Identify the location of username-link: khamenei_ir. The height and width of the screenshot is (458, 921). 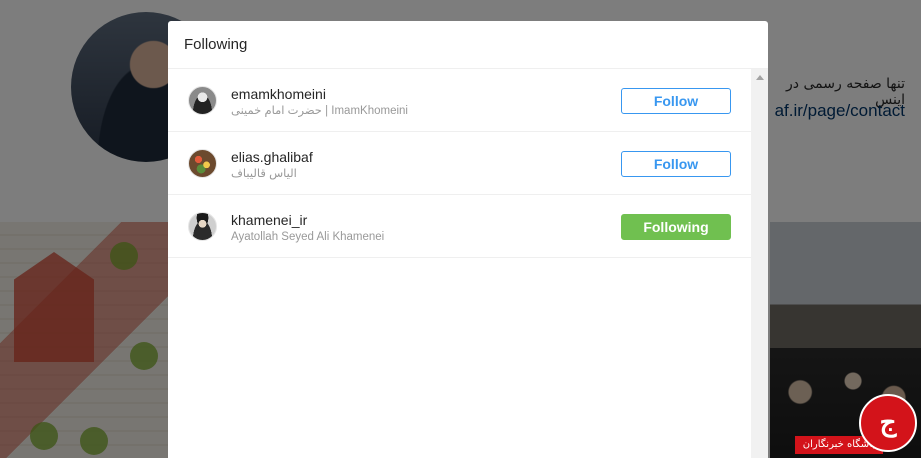
(307, 220).